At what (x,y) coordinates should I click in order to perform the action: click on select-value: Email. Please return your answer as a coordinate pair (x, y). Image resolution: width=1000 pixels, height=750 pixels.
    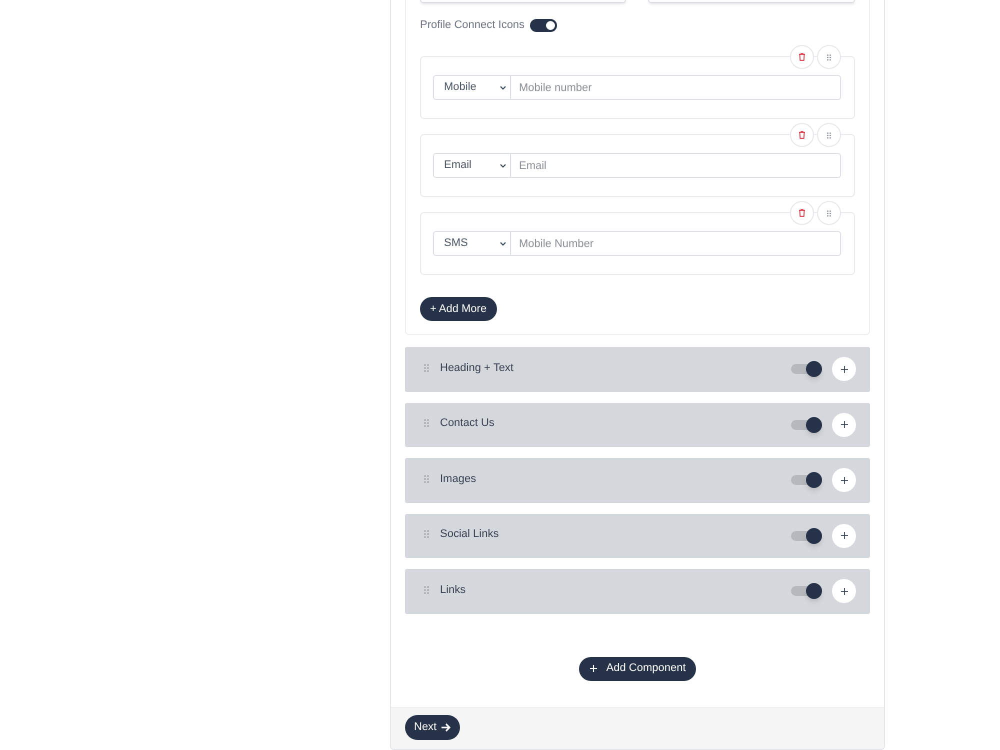
    Looking at the image, I should click on (458, 166).